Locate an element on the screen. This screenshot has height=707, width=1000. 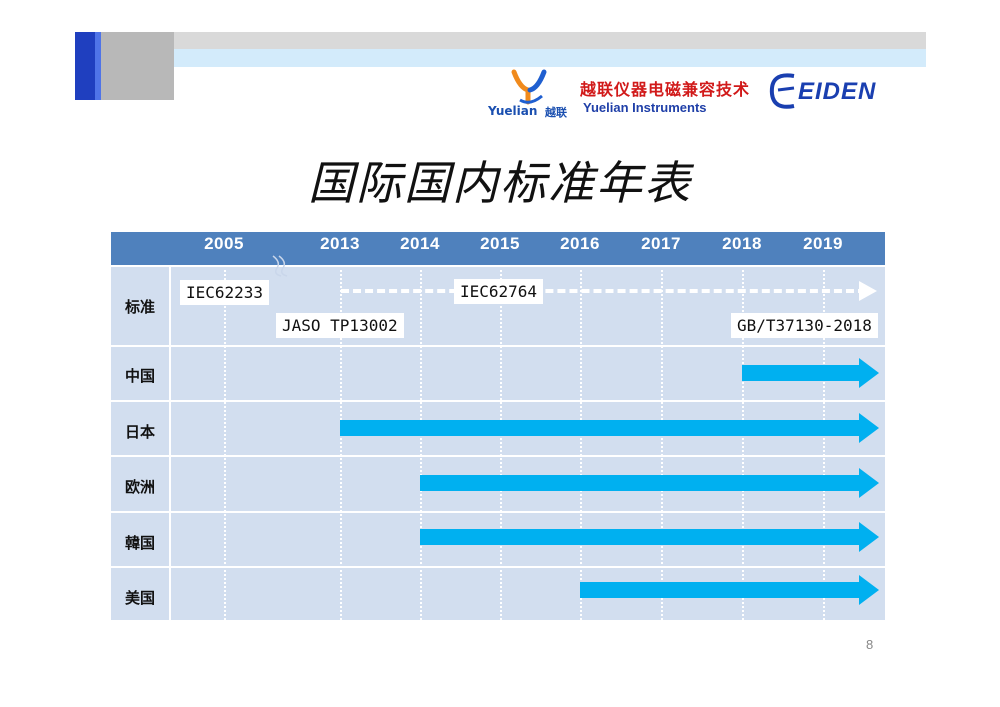
standards-dashed-arrowhead is located at coordinates (868, 291).